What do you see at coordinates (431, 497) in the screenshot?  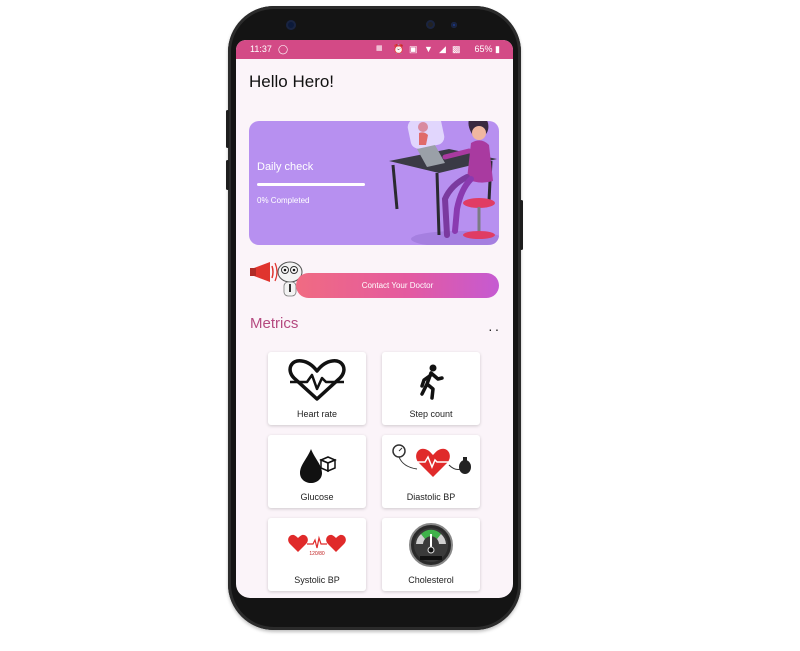 I see `metric-label: Diastolic BP` at bounding box center [431, 497].